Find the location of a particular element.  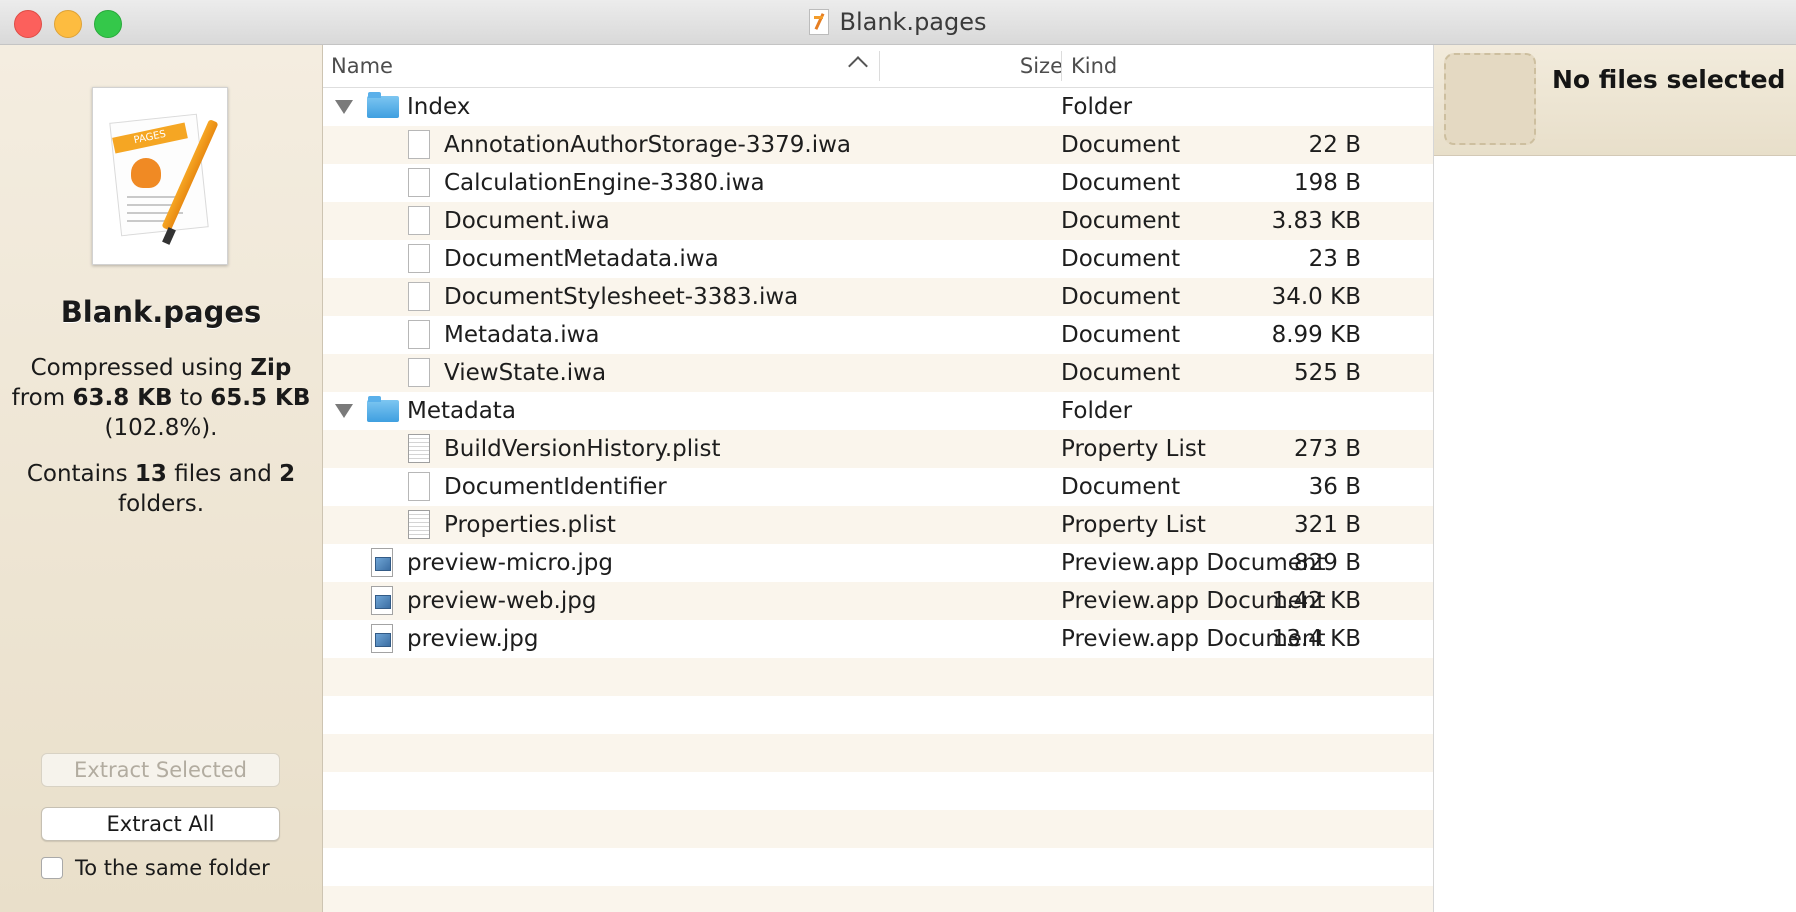

compression-info-line3: (102.8%). is located at coordinates (161, 428).